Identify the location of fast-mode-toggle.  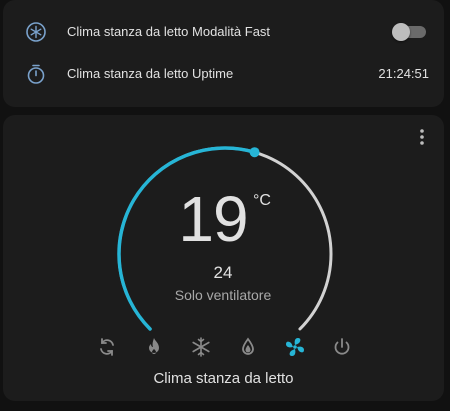
(410, 32).